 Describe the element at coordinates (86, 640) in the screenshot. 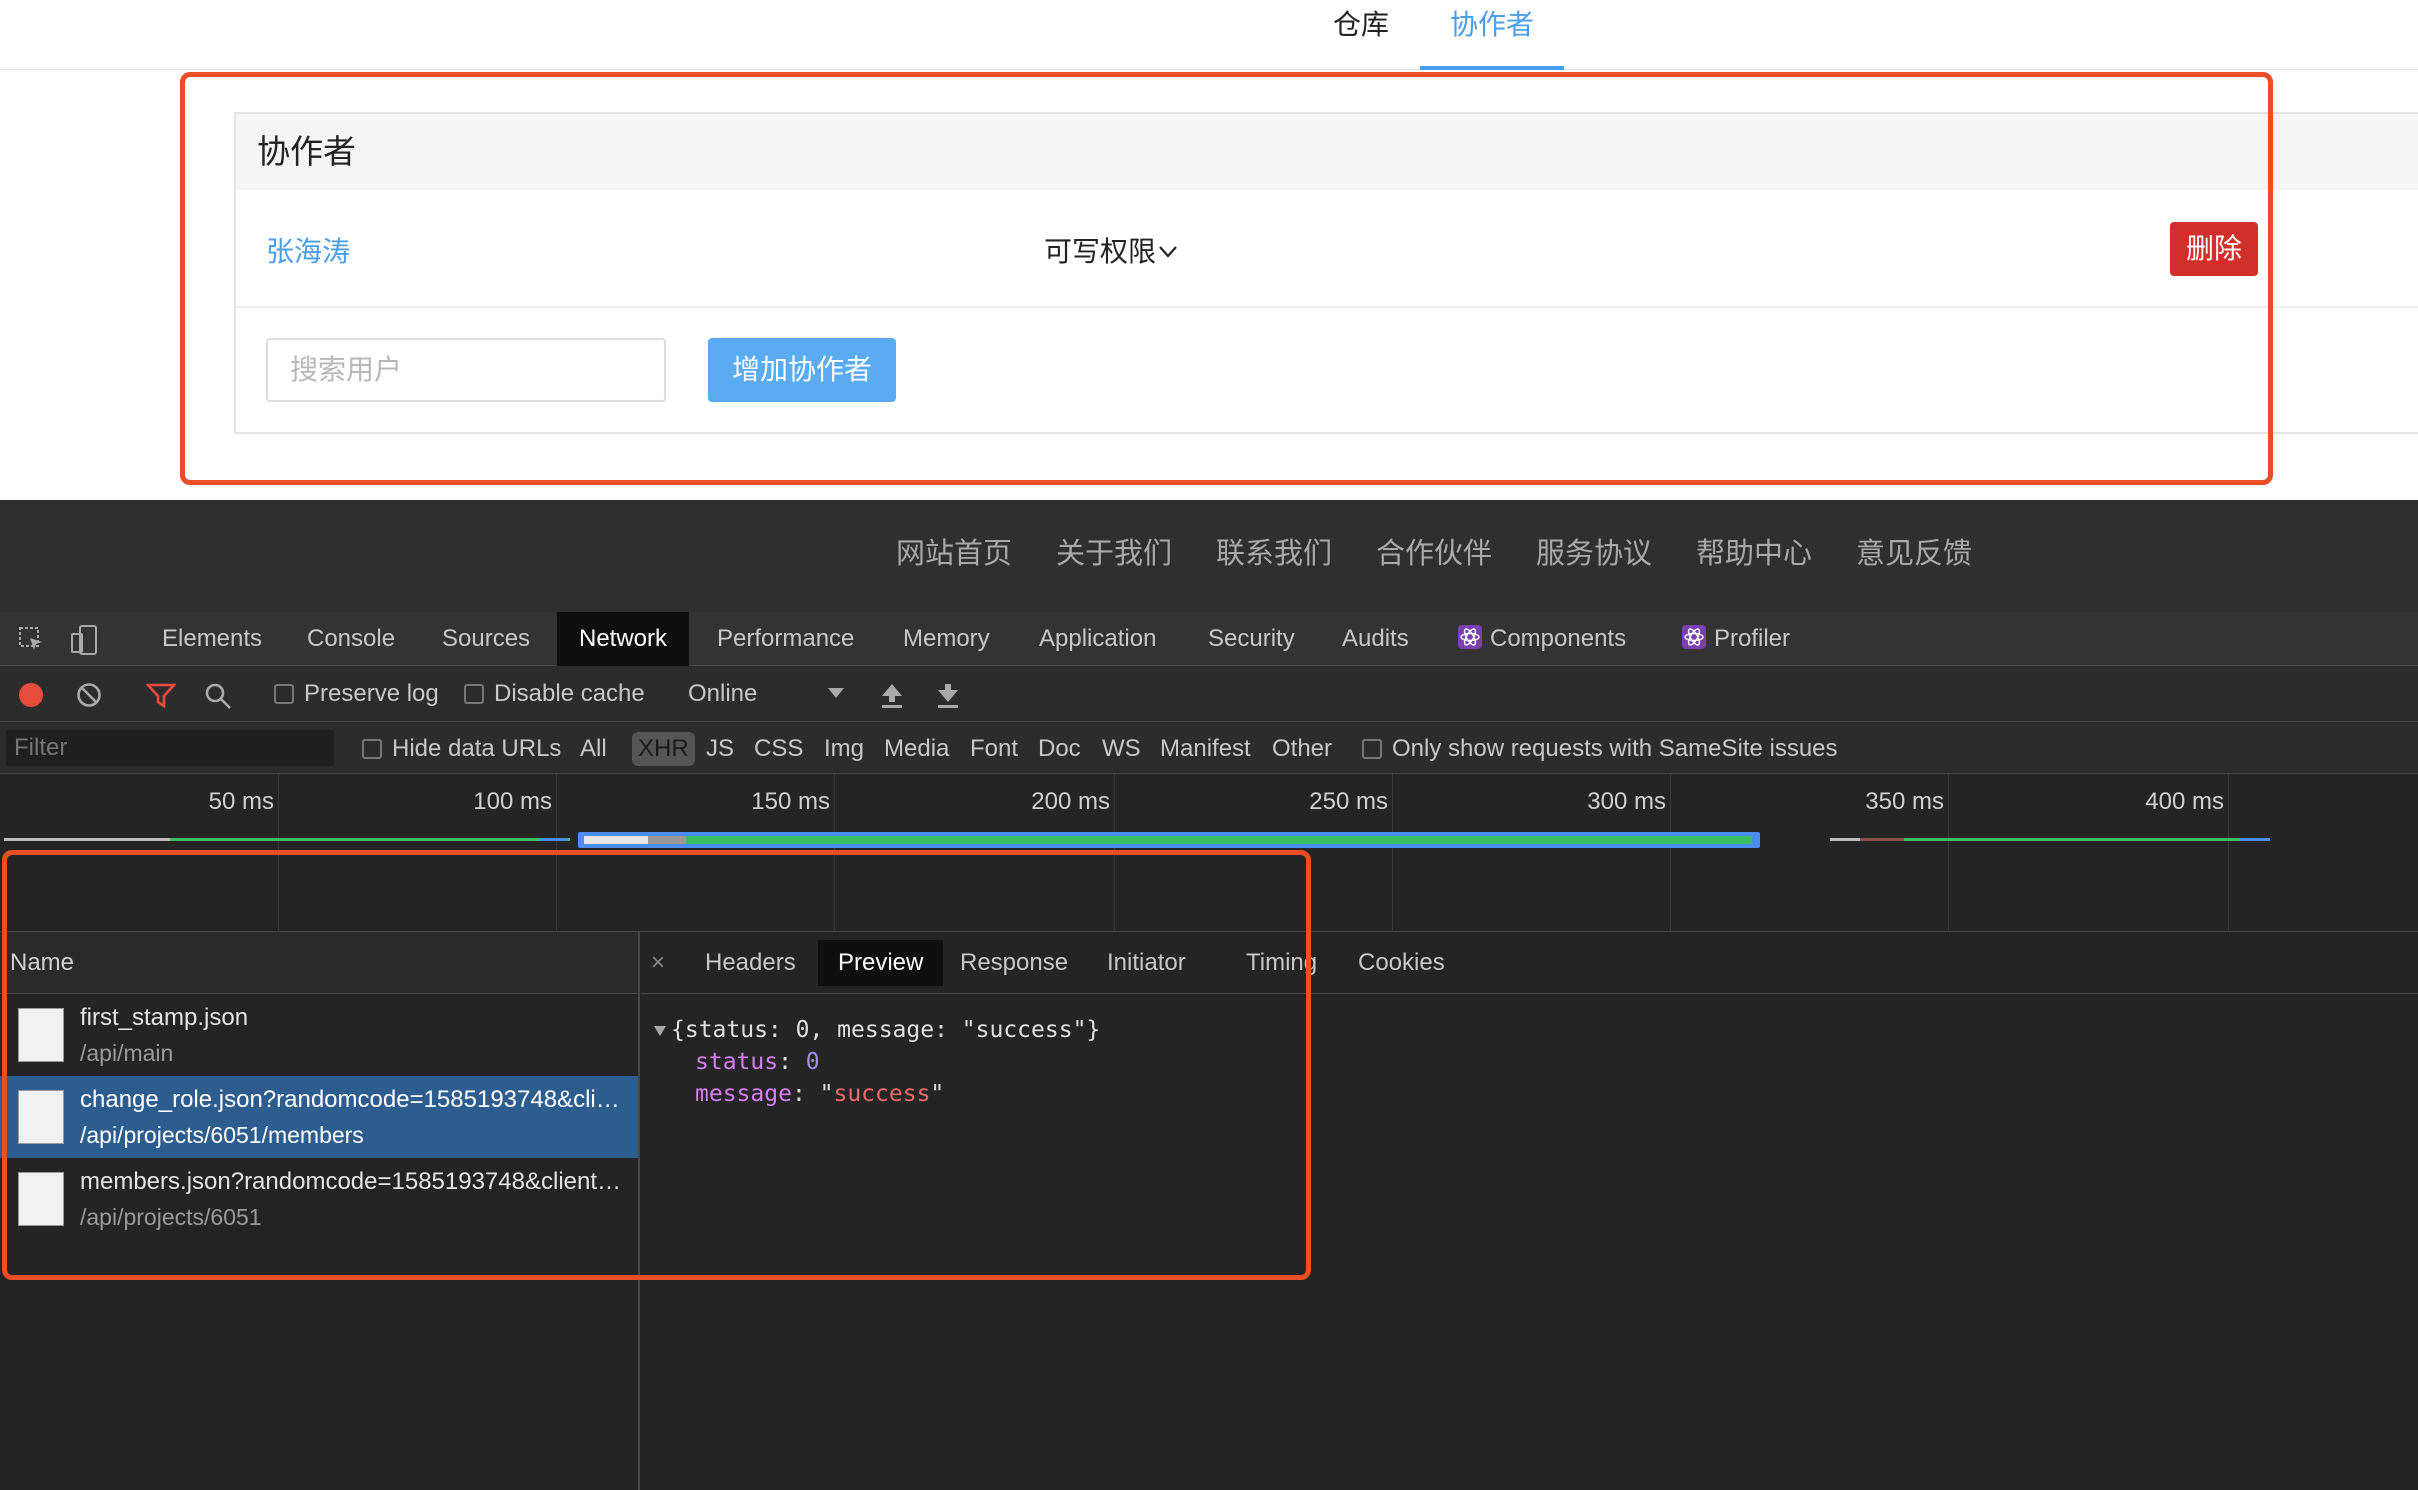

I see `device-toolbar-icon` at that location.